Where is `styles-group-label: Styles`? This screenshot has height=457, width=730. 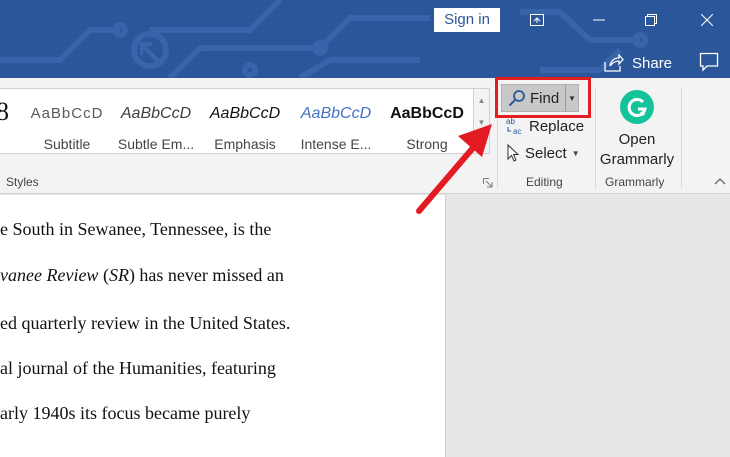
styles-group-label: Styles is located at coordinates (22, 182).